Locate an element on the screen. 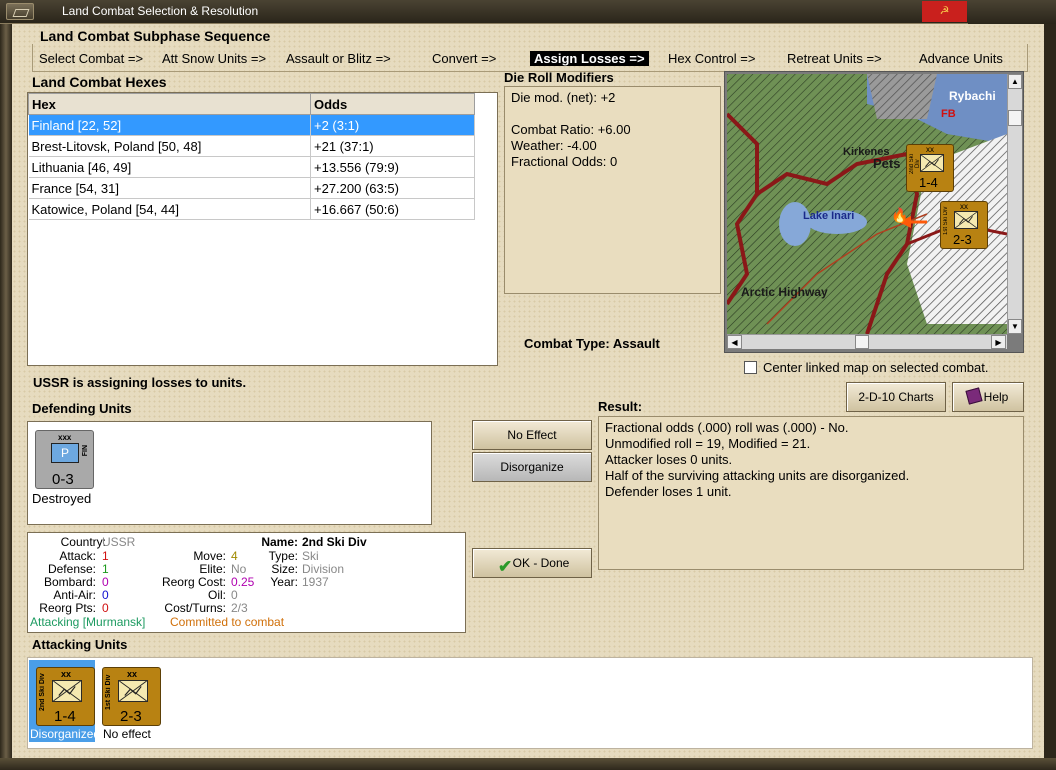 This screenshot has width=1056, height=770. scroll-left-icon: ◀ is located at coordinates (734, 342).